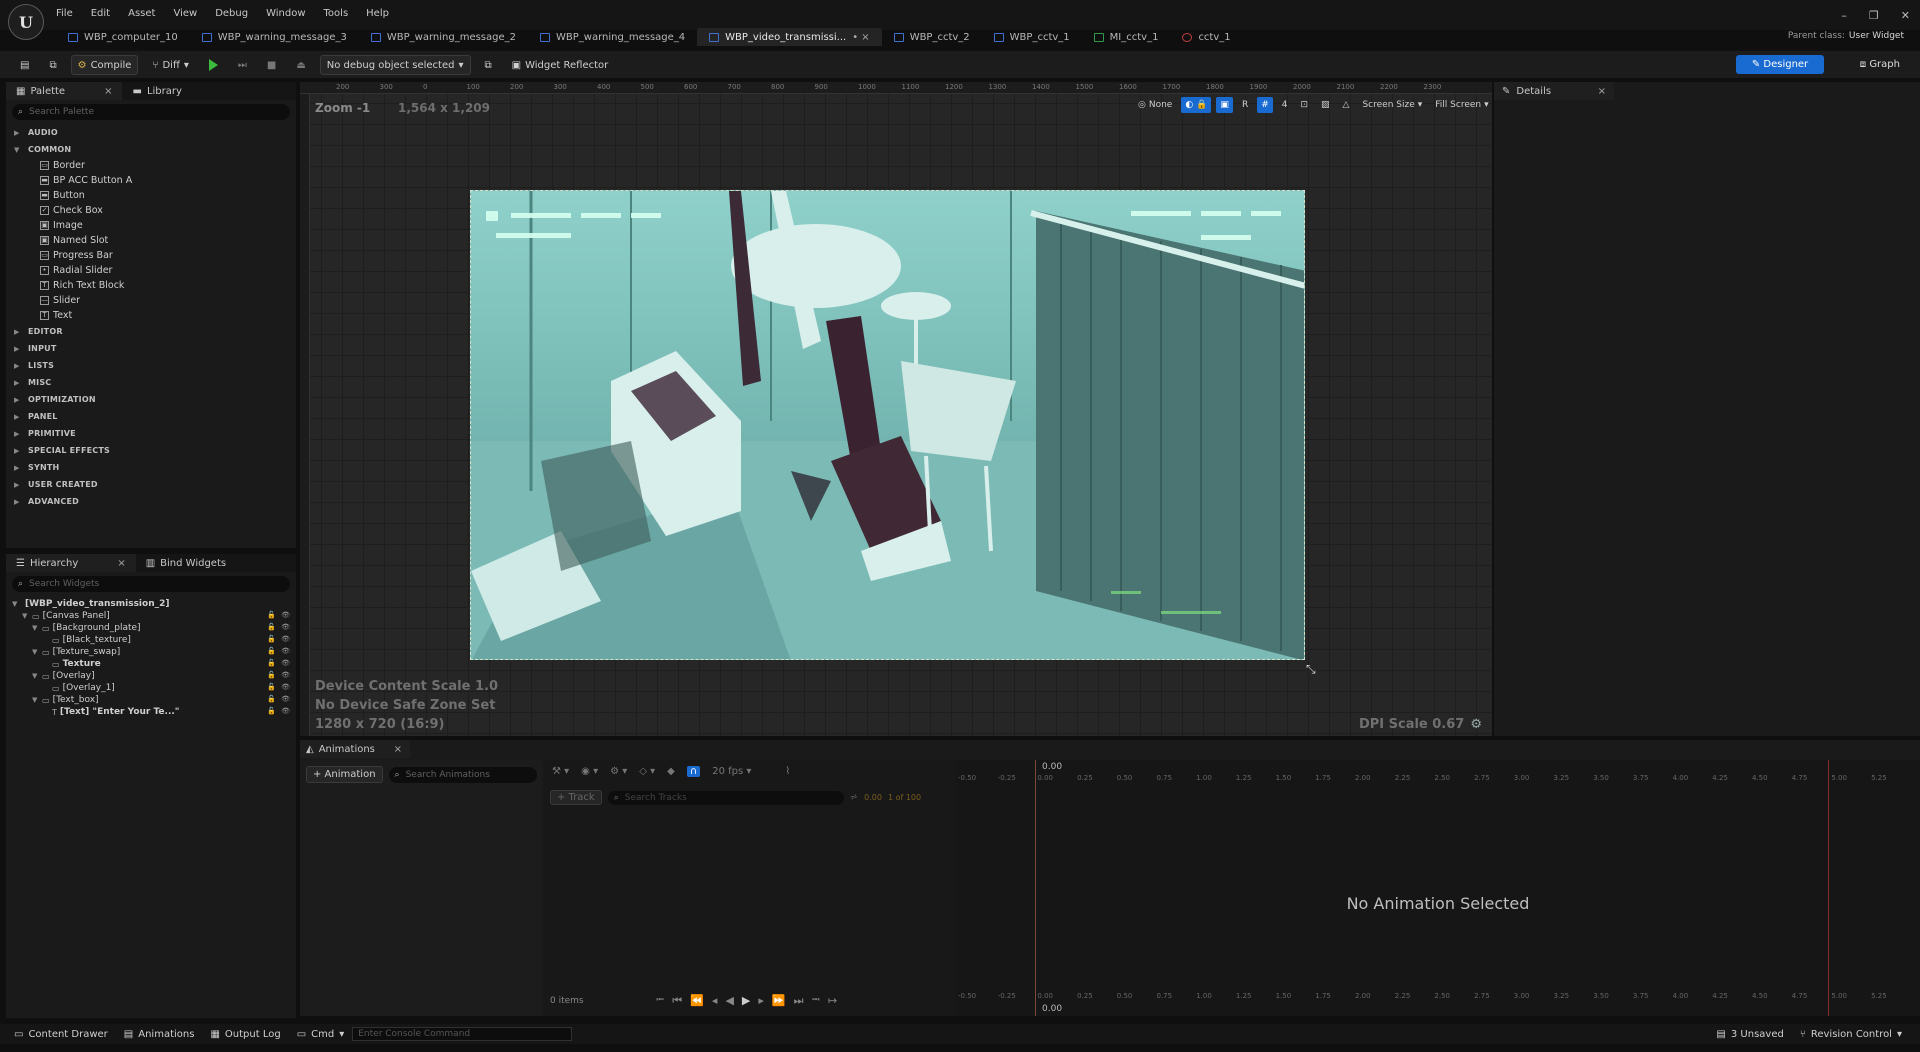 The width and height of the screenshot is (1920, 1052). I want to click on next-frame-icon: ▸, so click(761, 1000).